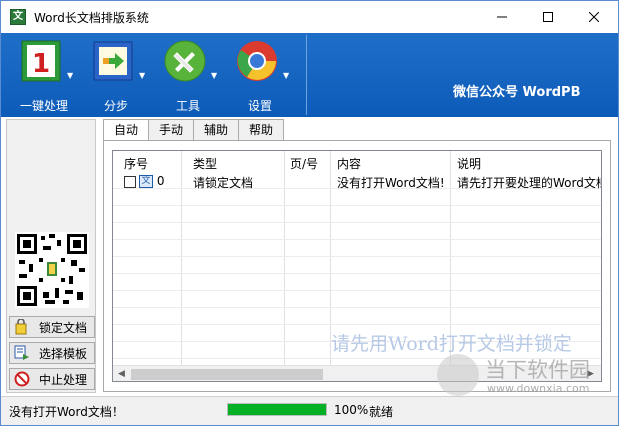 The image size is (619, 426). What do you see at coordinates (349, 163) in the screenshot?
I see `column-header: 内容` at bounding box center [349, 163].